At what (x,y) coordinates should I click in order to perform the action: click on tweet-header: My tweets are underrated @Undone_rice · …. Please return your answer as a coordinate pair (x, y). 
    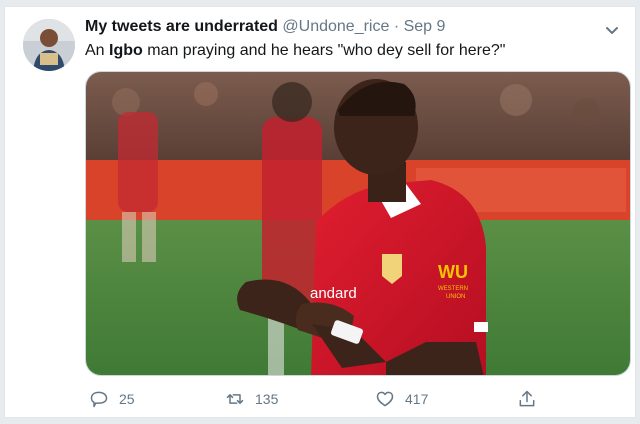
    Looking at the image, I should click on (340, 27).